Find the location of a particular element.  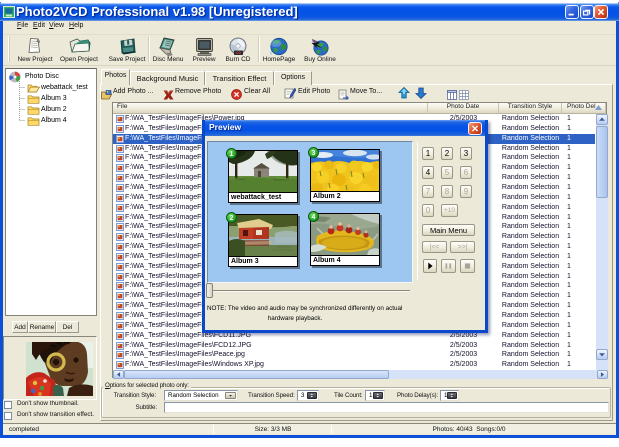

svg-text: CD is located at coordinates (239, 53).